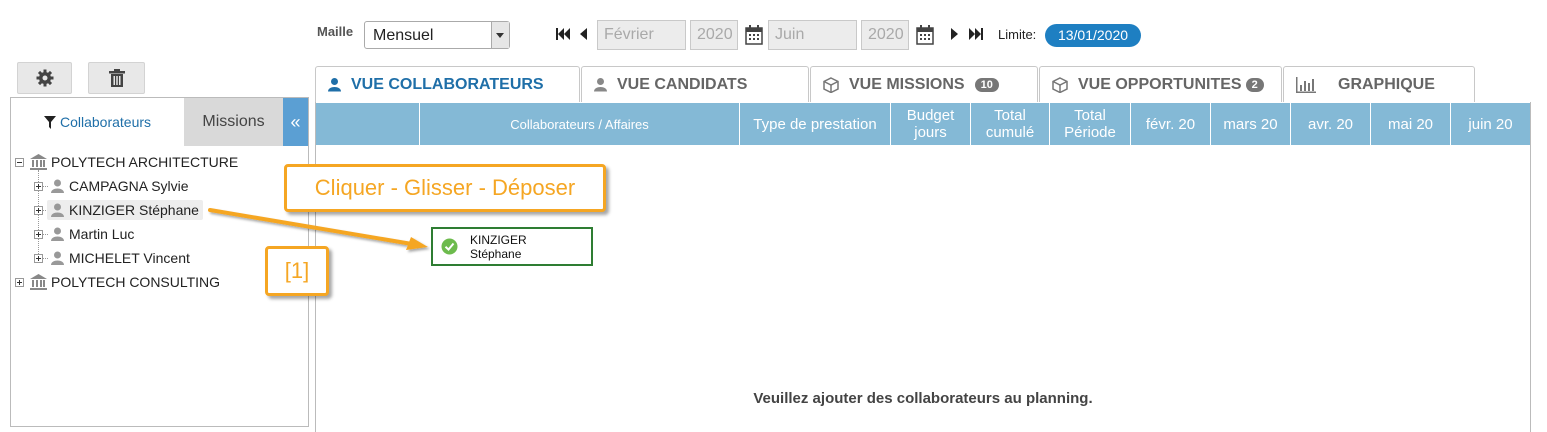 This screenshot has width=1547, height=432. I want to click on column-header: mai 20, so click(1411, 124).